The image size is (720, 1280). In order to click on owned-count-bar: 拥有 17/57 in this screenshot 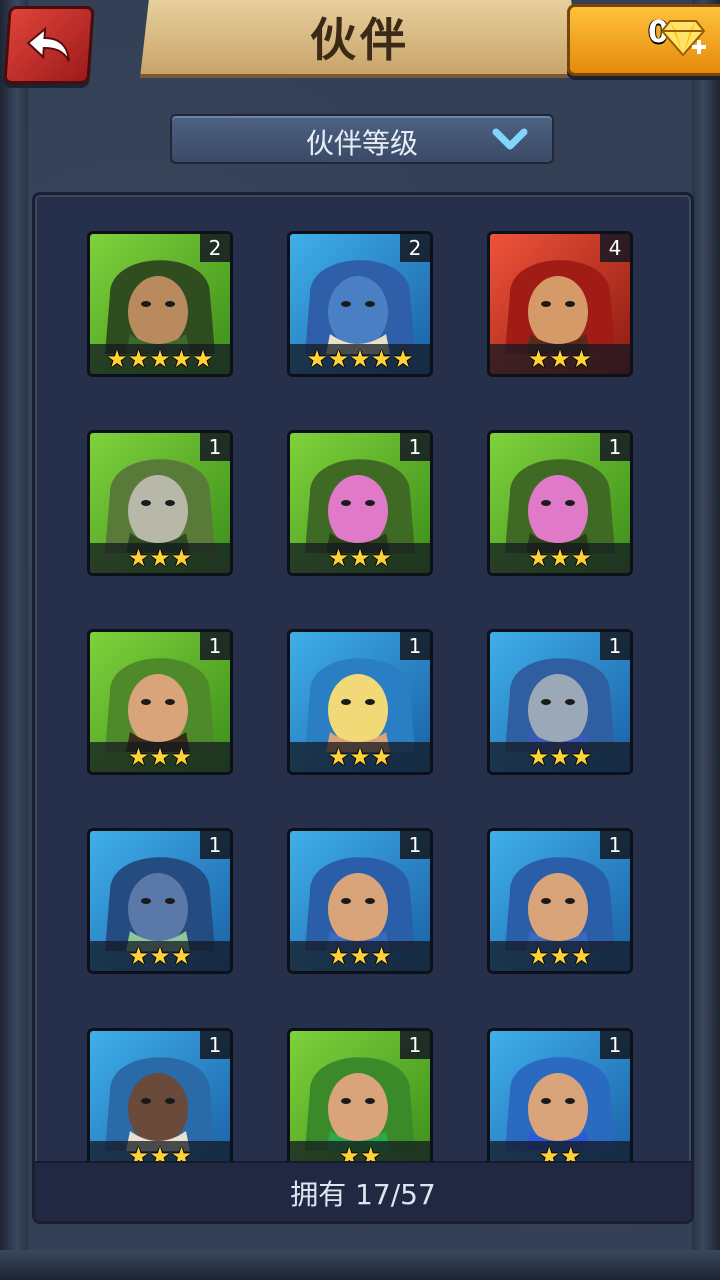, I will do `click(363, 1191)`.